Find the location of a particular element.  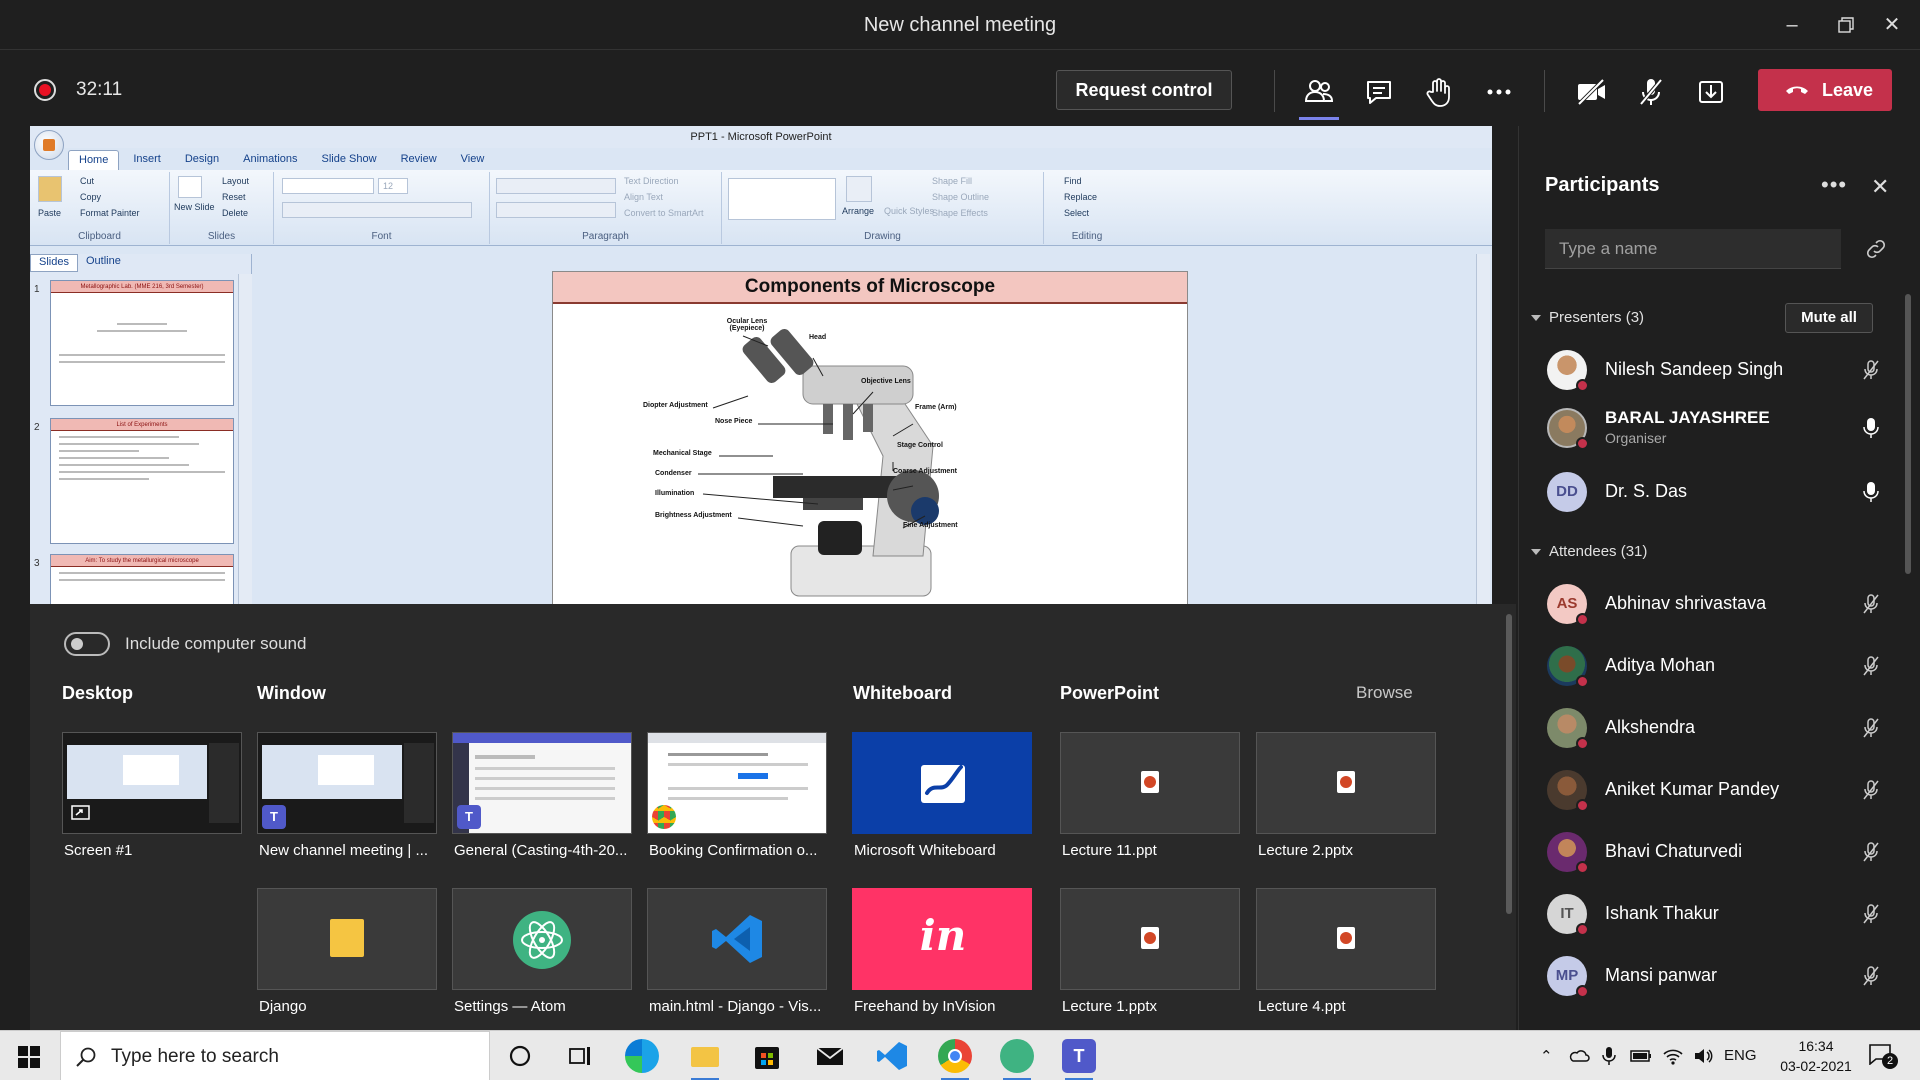

share-tile-label: Lecture 4.ppt is located at coordinates (1302, 1006).